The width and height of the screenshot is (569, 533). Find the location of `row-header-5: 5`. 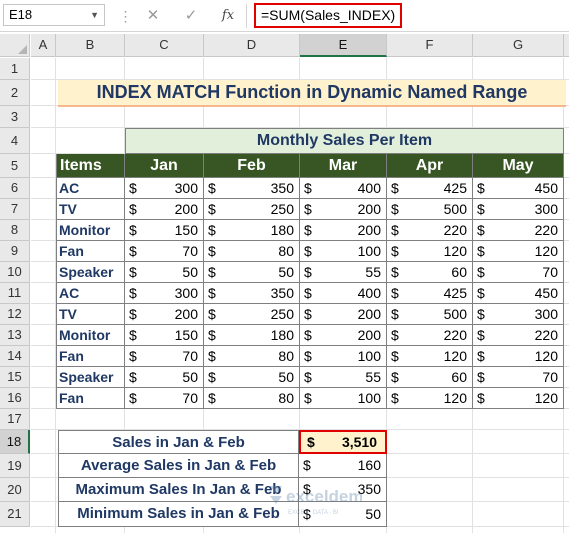

row-header-5: 5 is located at coordinates (15, 166).